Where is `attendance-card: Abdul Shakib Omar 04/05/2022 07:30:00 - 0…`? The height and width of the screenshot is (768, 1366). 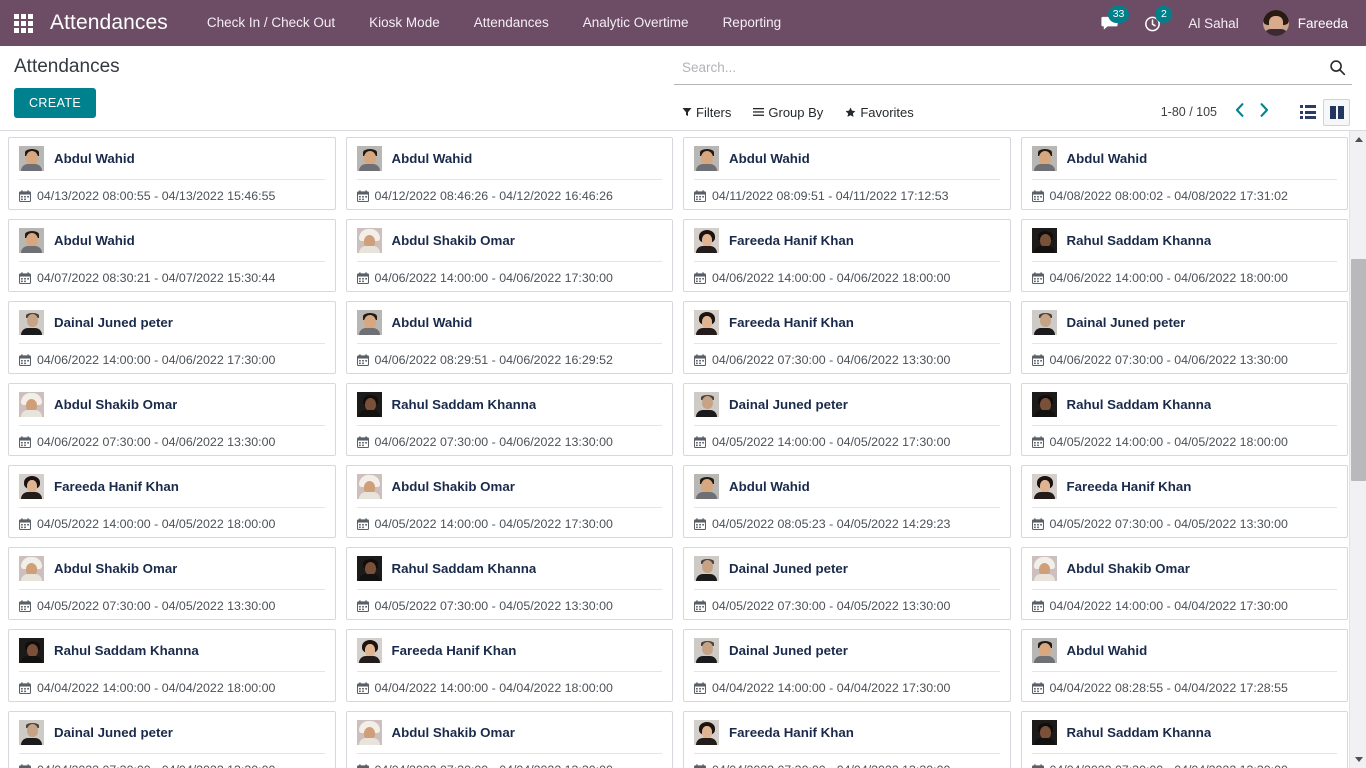
attendance-card: Abdul Shakib Omar 04/05/2022 07:30:00 - 0… is located at coordinates (172, 583).